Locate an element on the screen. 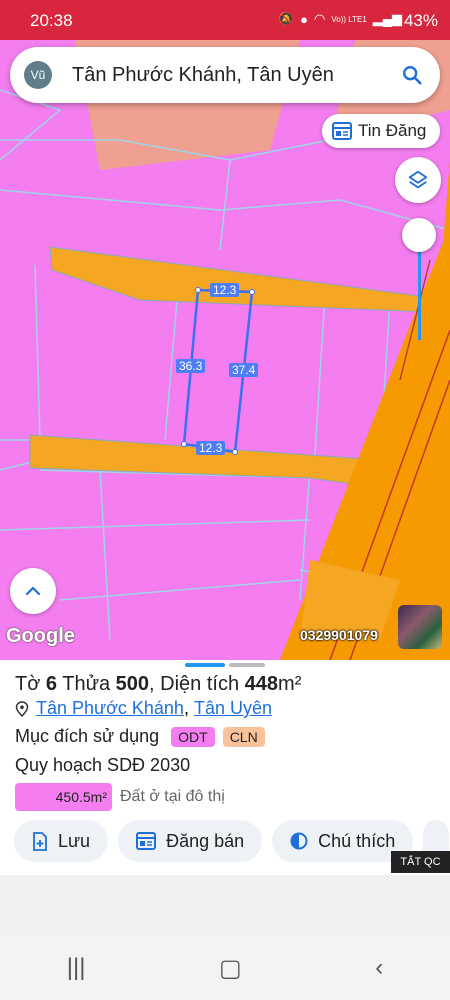 Image resolution: width=450 pixels, height=1000 pixels. location-district-link: Tân Uyên is located at coordinates (233, 708).